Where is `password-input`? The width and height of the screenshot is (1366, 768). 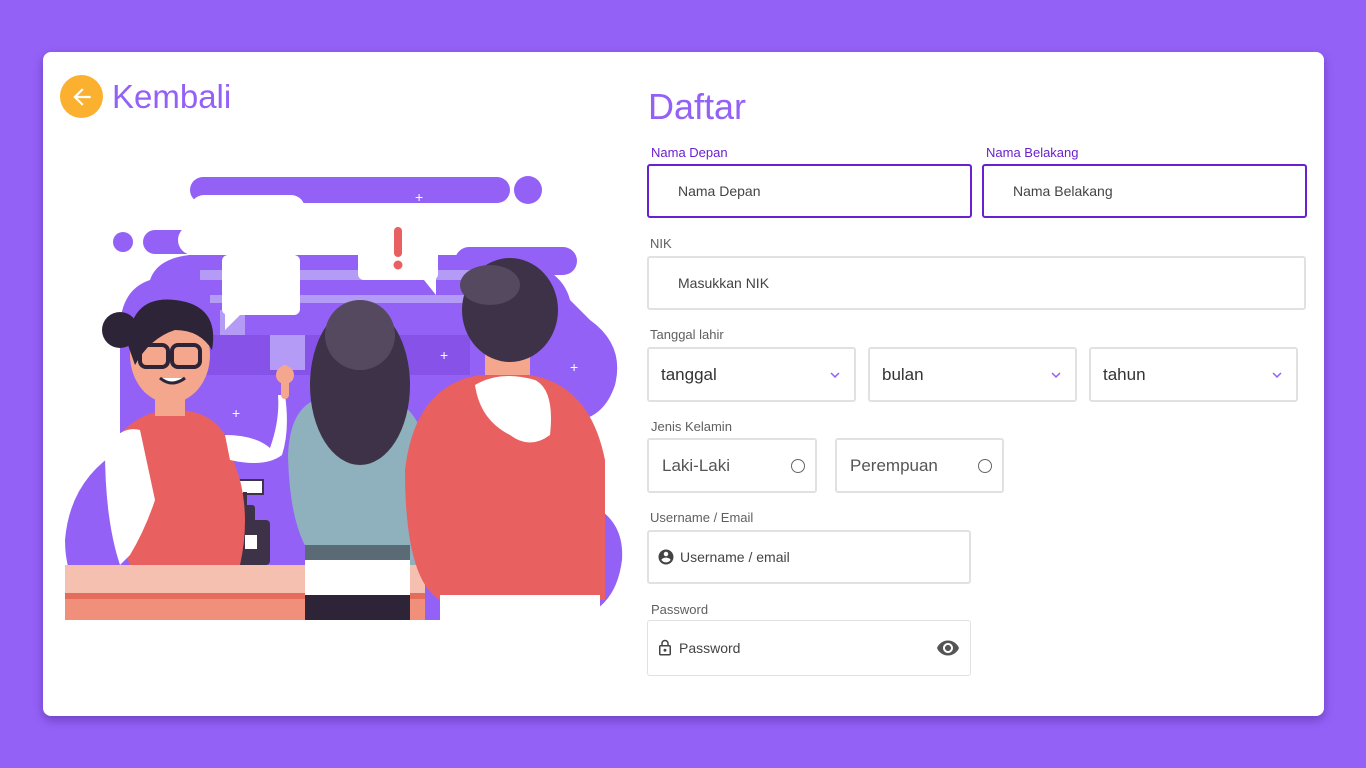 password-input is located at coordinates (807, 648).